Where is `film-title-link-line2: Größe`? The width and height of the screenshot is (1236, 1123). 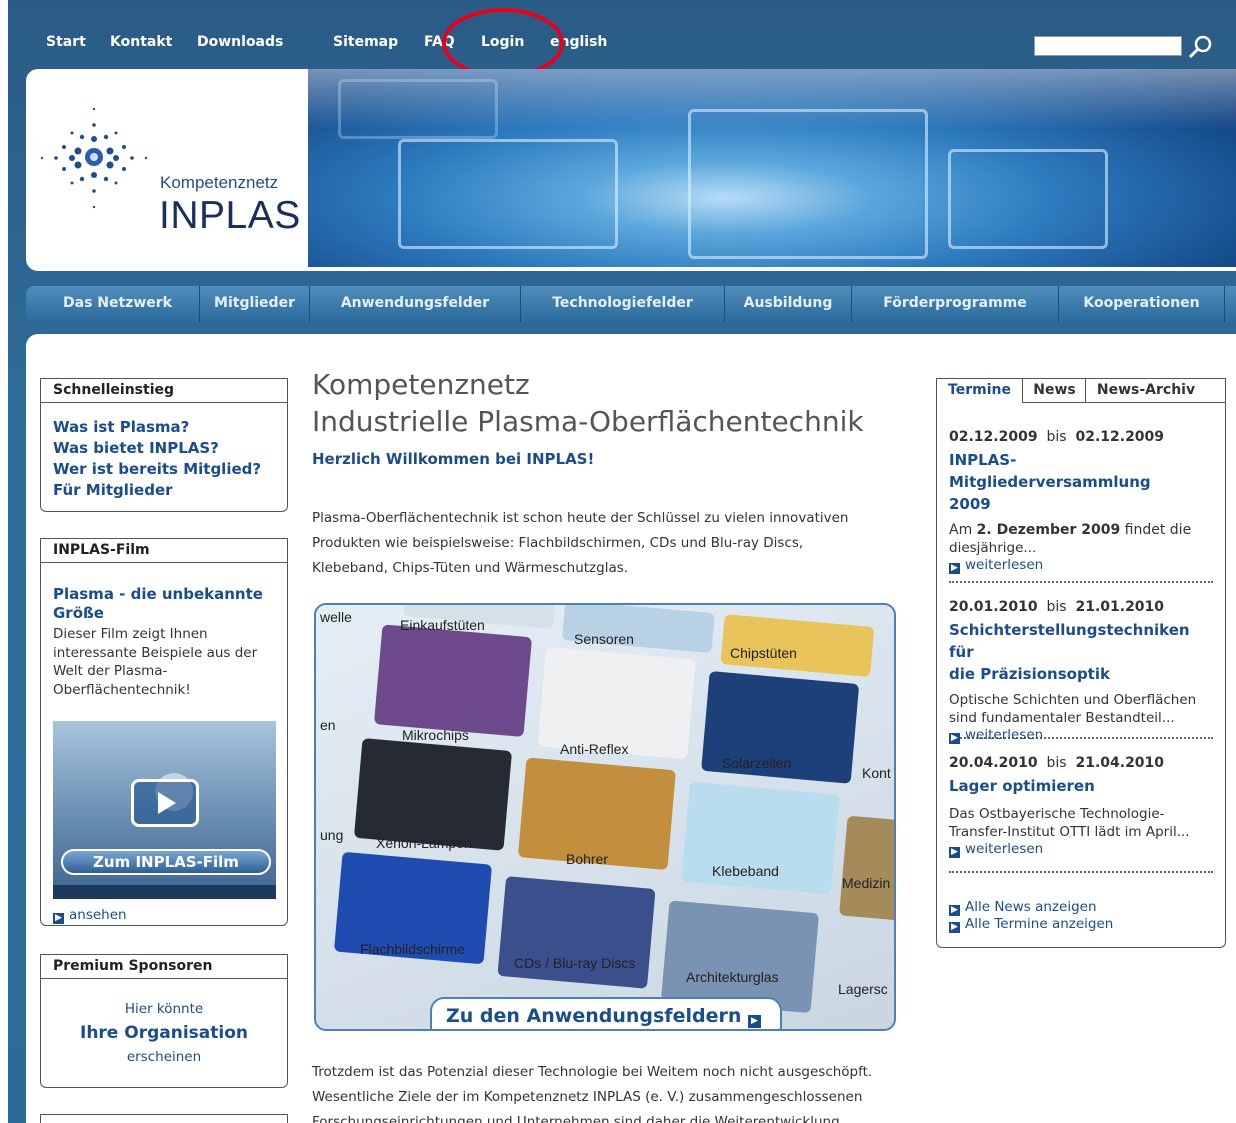
film-title-link-line2: Größe is located at coordinates (164, 613).